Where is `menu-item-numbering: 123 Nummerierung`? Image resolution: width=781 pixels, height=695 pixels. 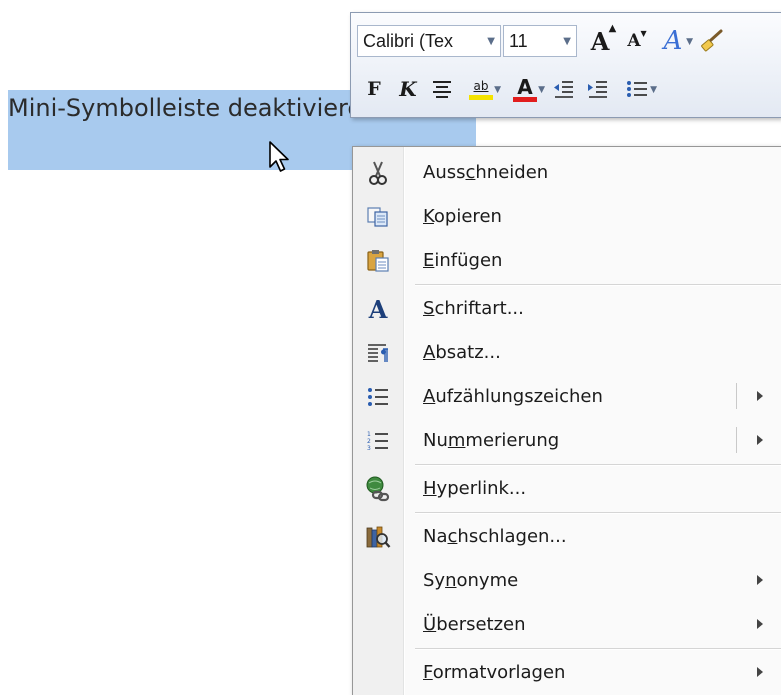 menu-item-numbering: 123 Nummerierung is located at coordinates (567, 441).